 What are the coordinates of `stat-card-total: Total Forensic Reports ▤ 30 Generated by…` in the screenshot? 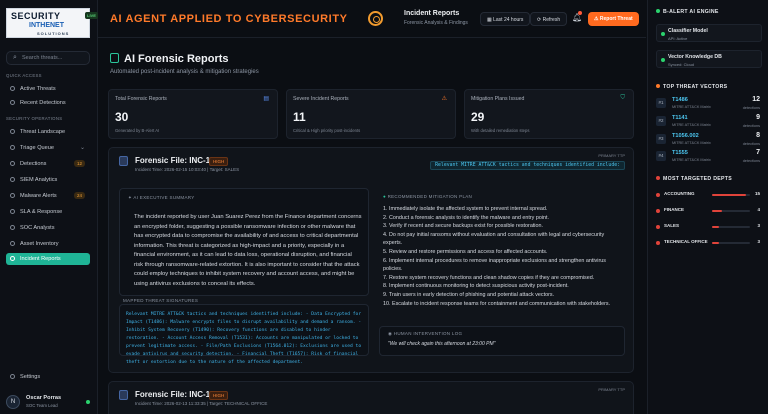 It's located at (193, 114).